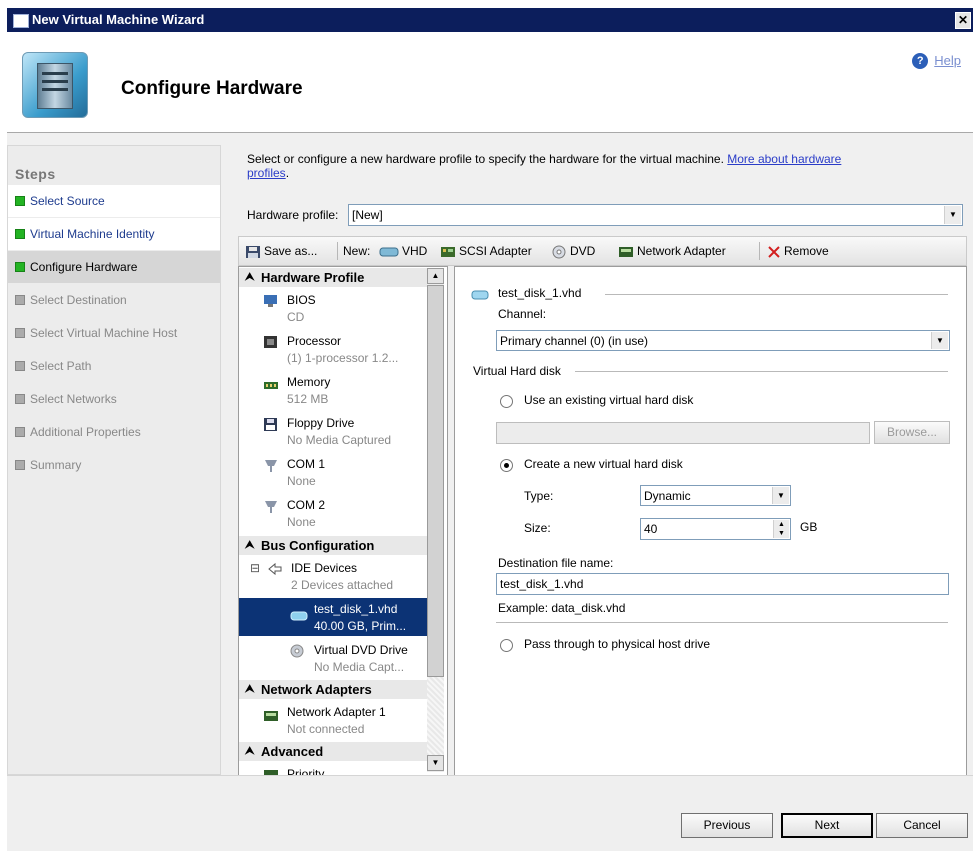  I want to click on disk-size-stepper: 40 ▲ ▼, so click(715, 529).